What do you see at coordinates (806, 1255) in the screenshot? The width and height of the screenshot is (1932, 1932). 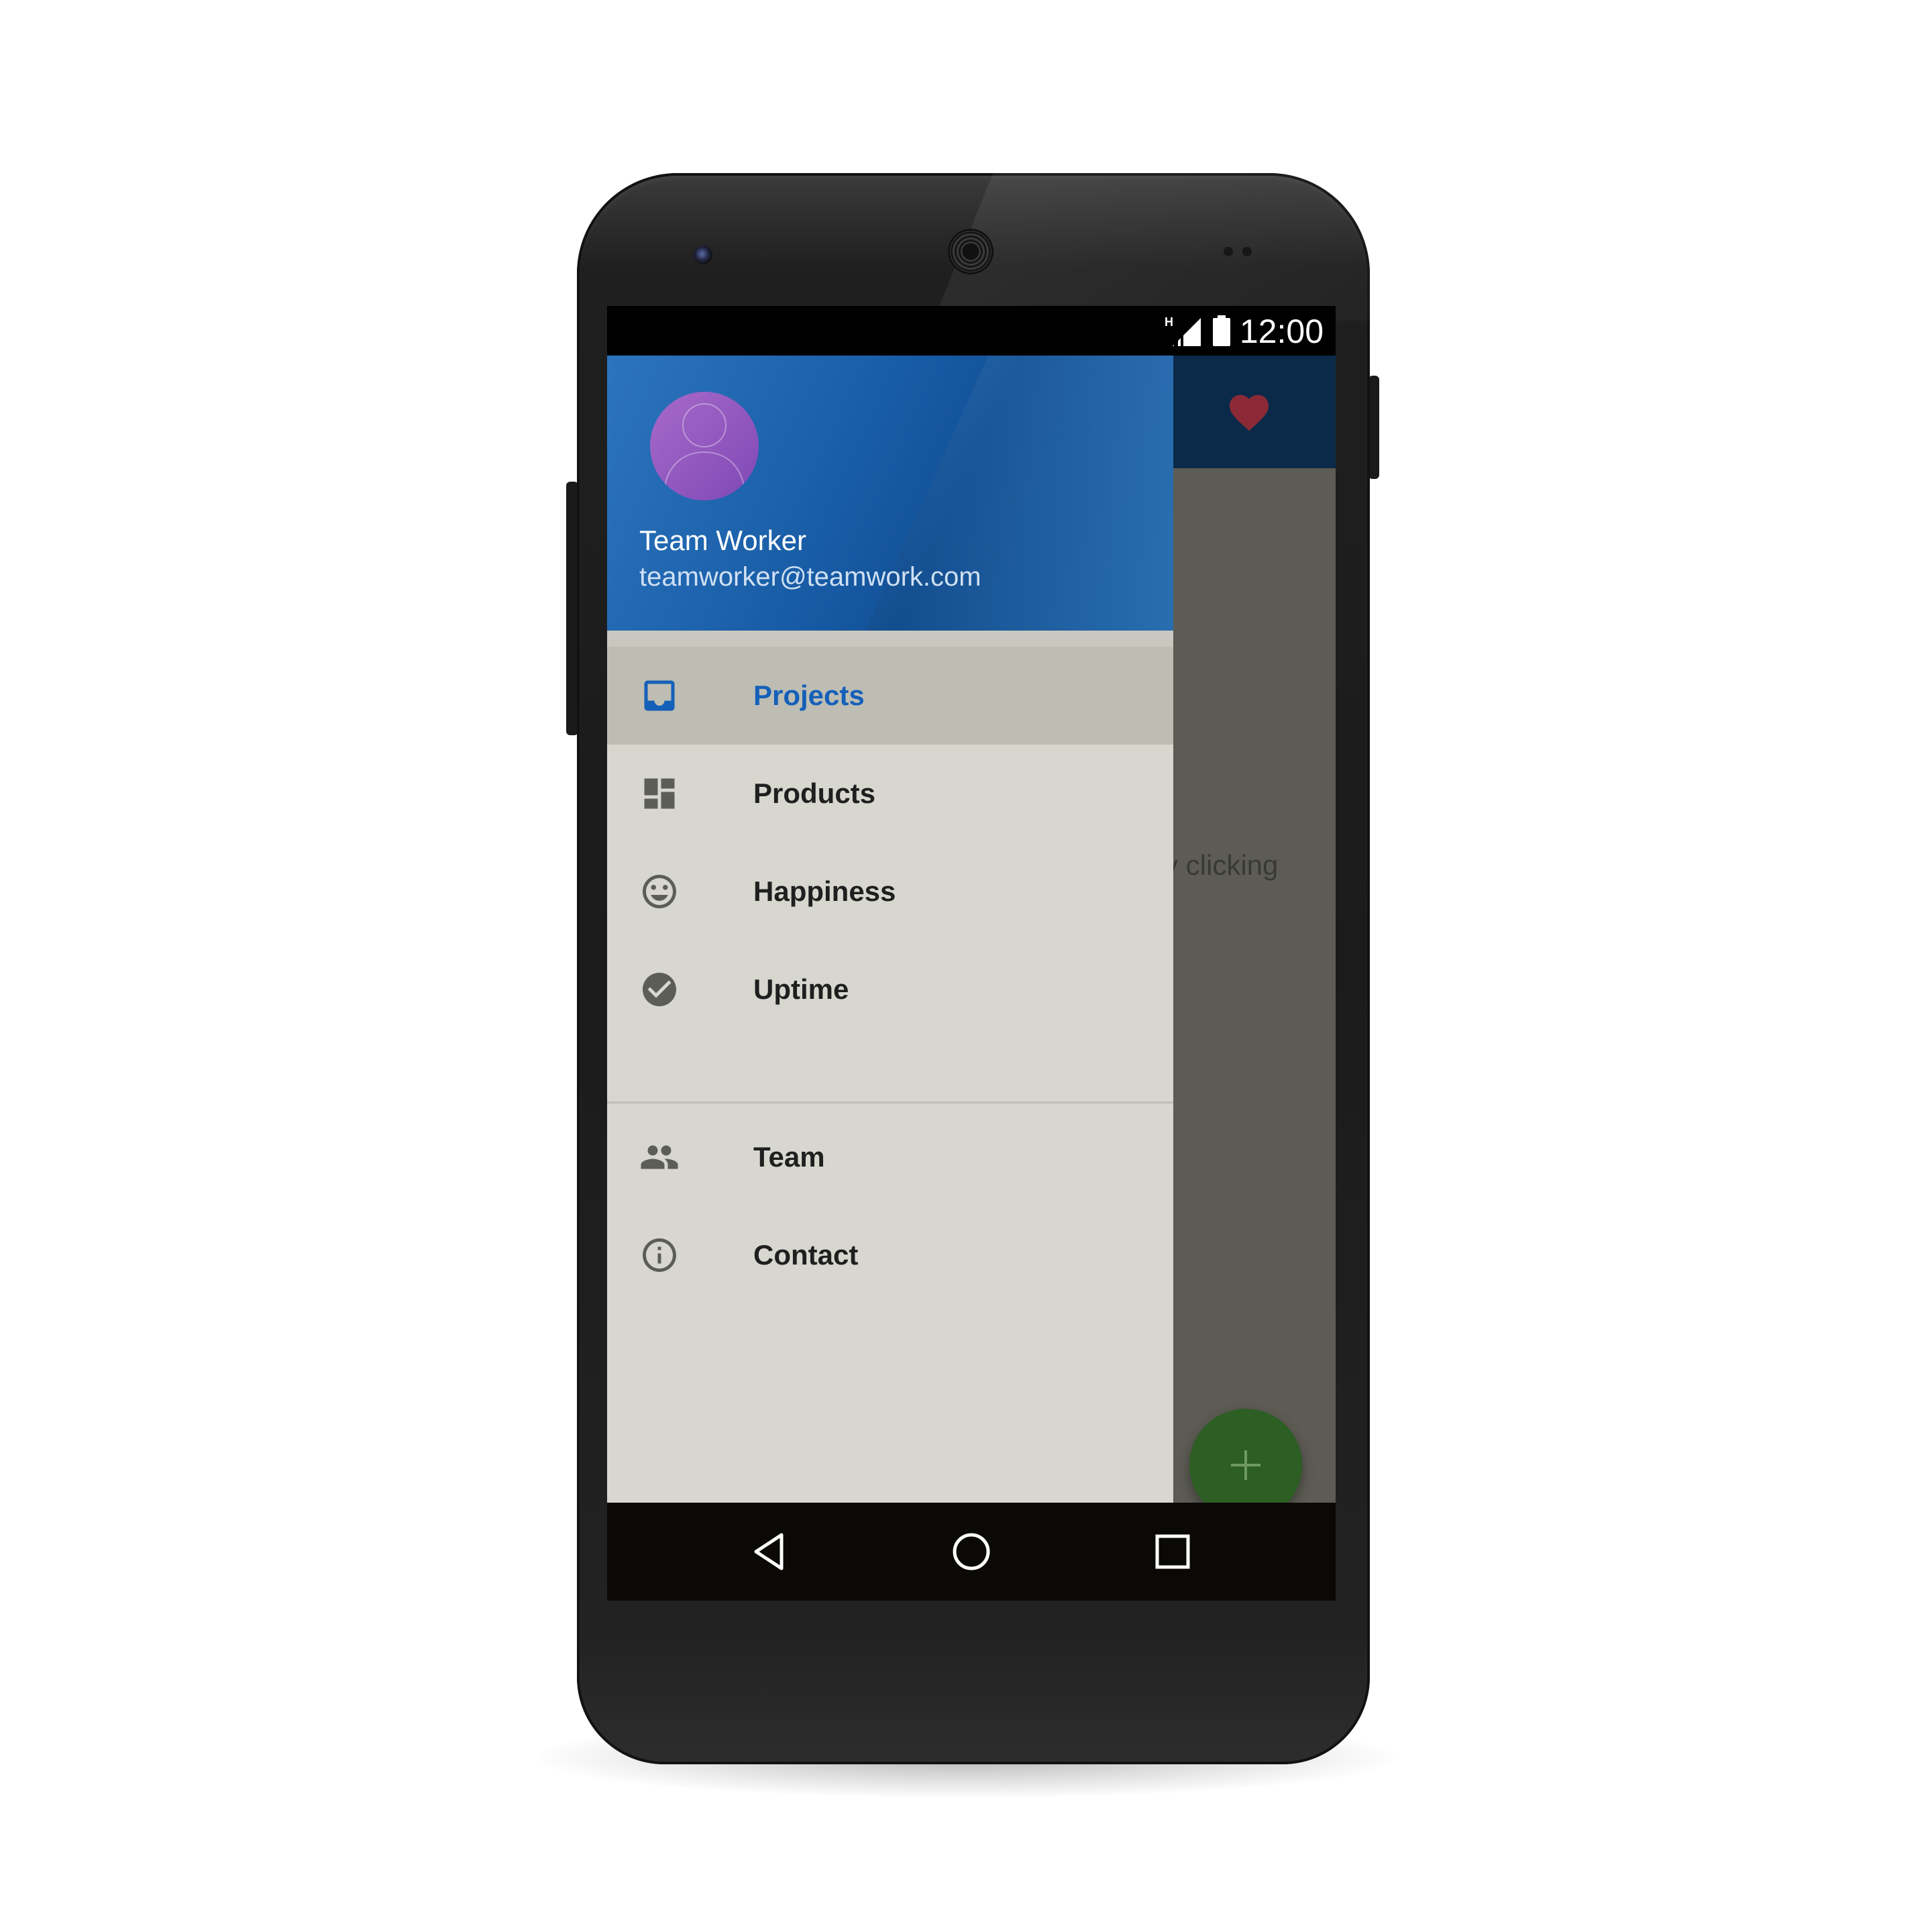 I see `drawer-item-label: Contact` at bounding box center [806, 1255].